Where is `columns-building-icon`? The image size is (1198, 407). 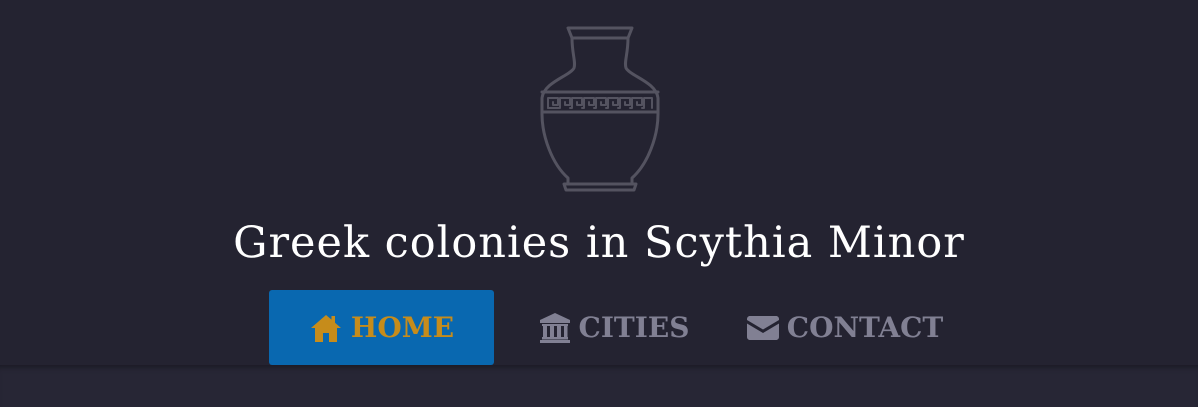
columns-building-icon is located at coordinates (555, 328).